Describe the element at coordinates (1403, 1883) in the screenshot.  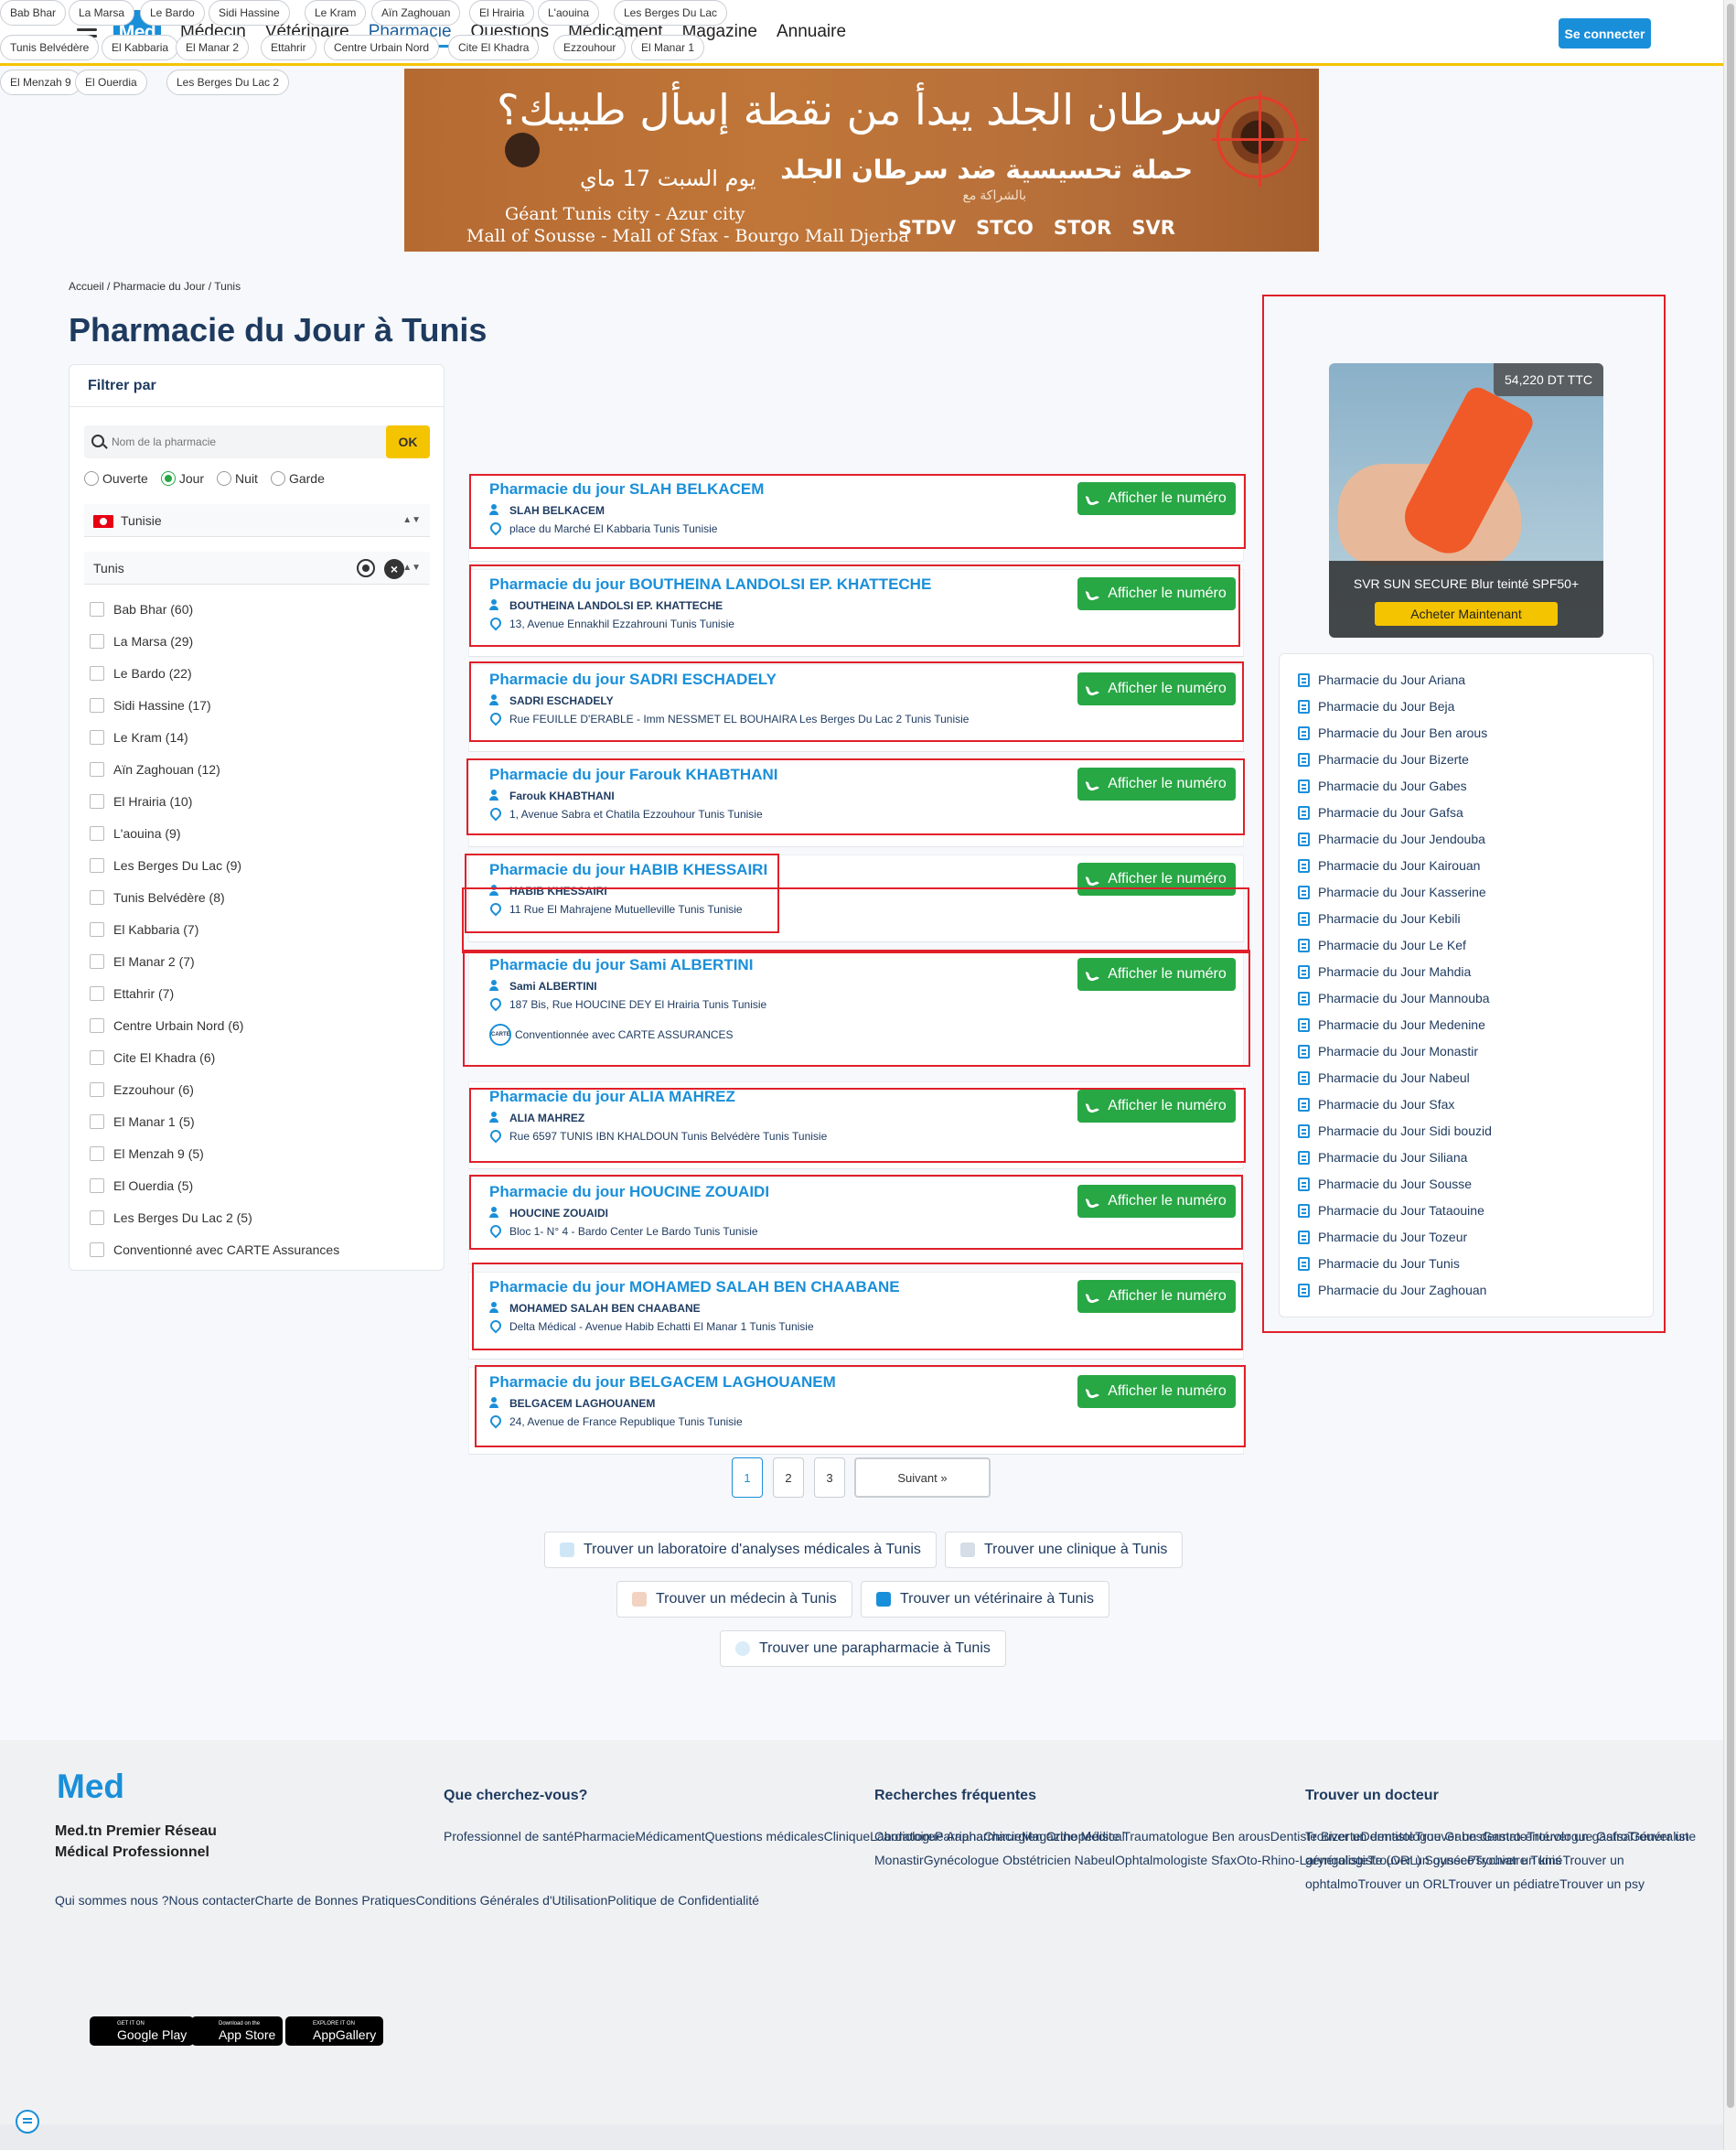
I see `footer-link: Trouver un ORL` at that location.